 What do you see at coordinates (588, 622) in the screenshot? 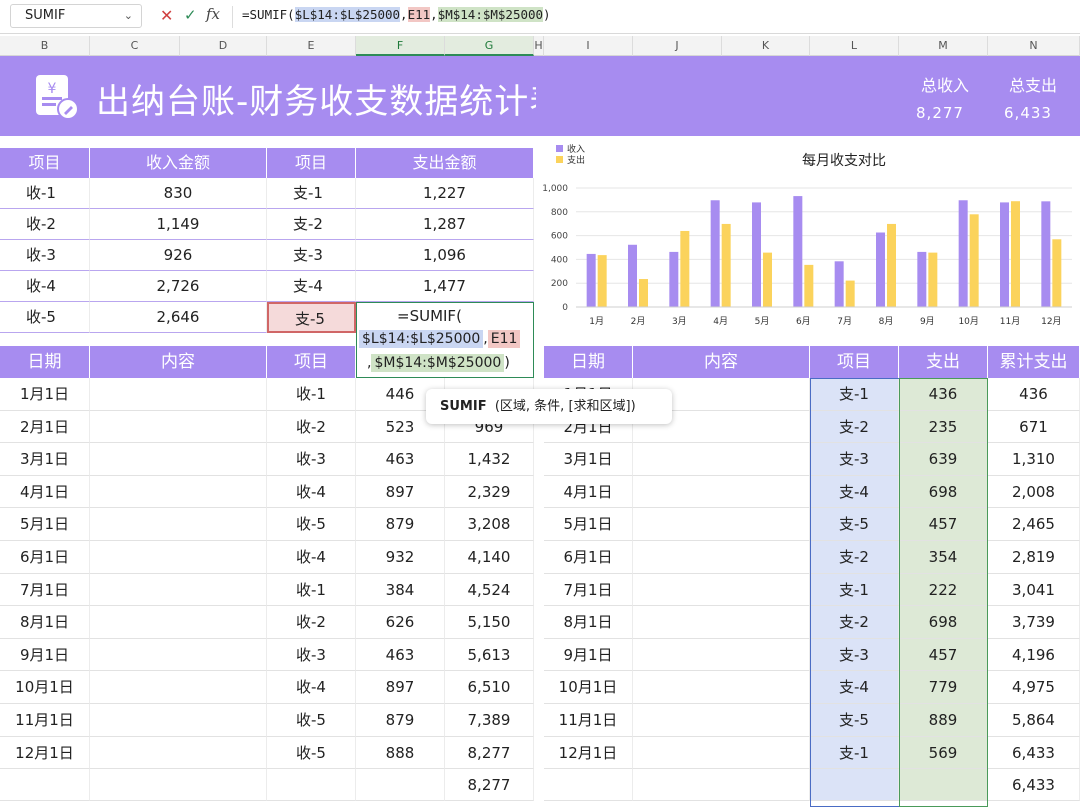
I see `expense-cell-date: 8月1日` at bounding box center [588, 622].